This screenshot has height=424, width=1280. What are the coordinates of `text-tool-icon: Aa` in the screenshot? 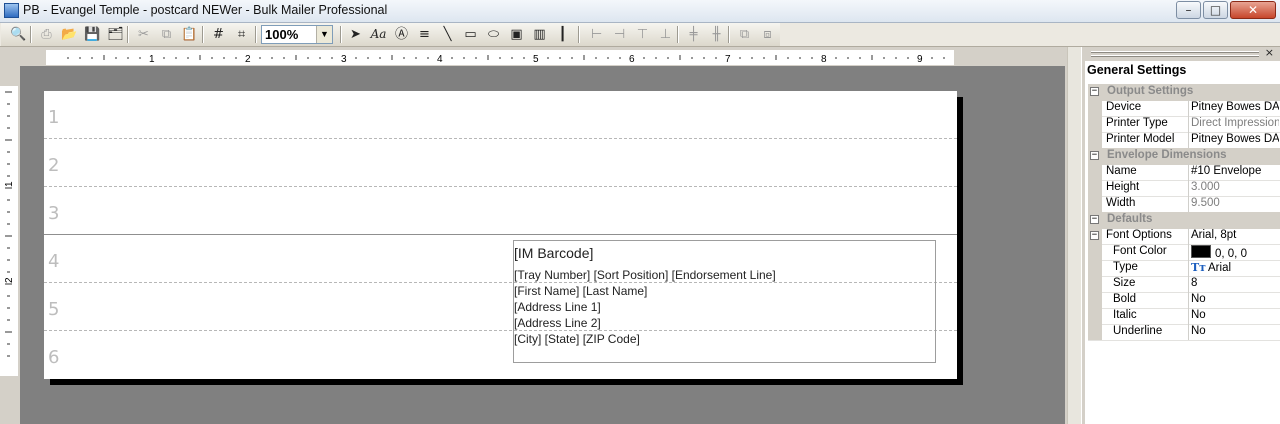 It's located at (378, 34).